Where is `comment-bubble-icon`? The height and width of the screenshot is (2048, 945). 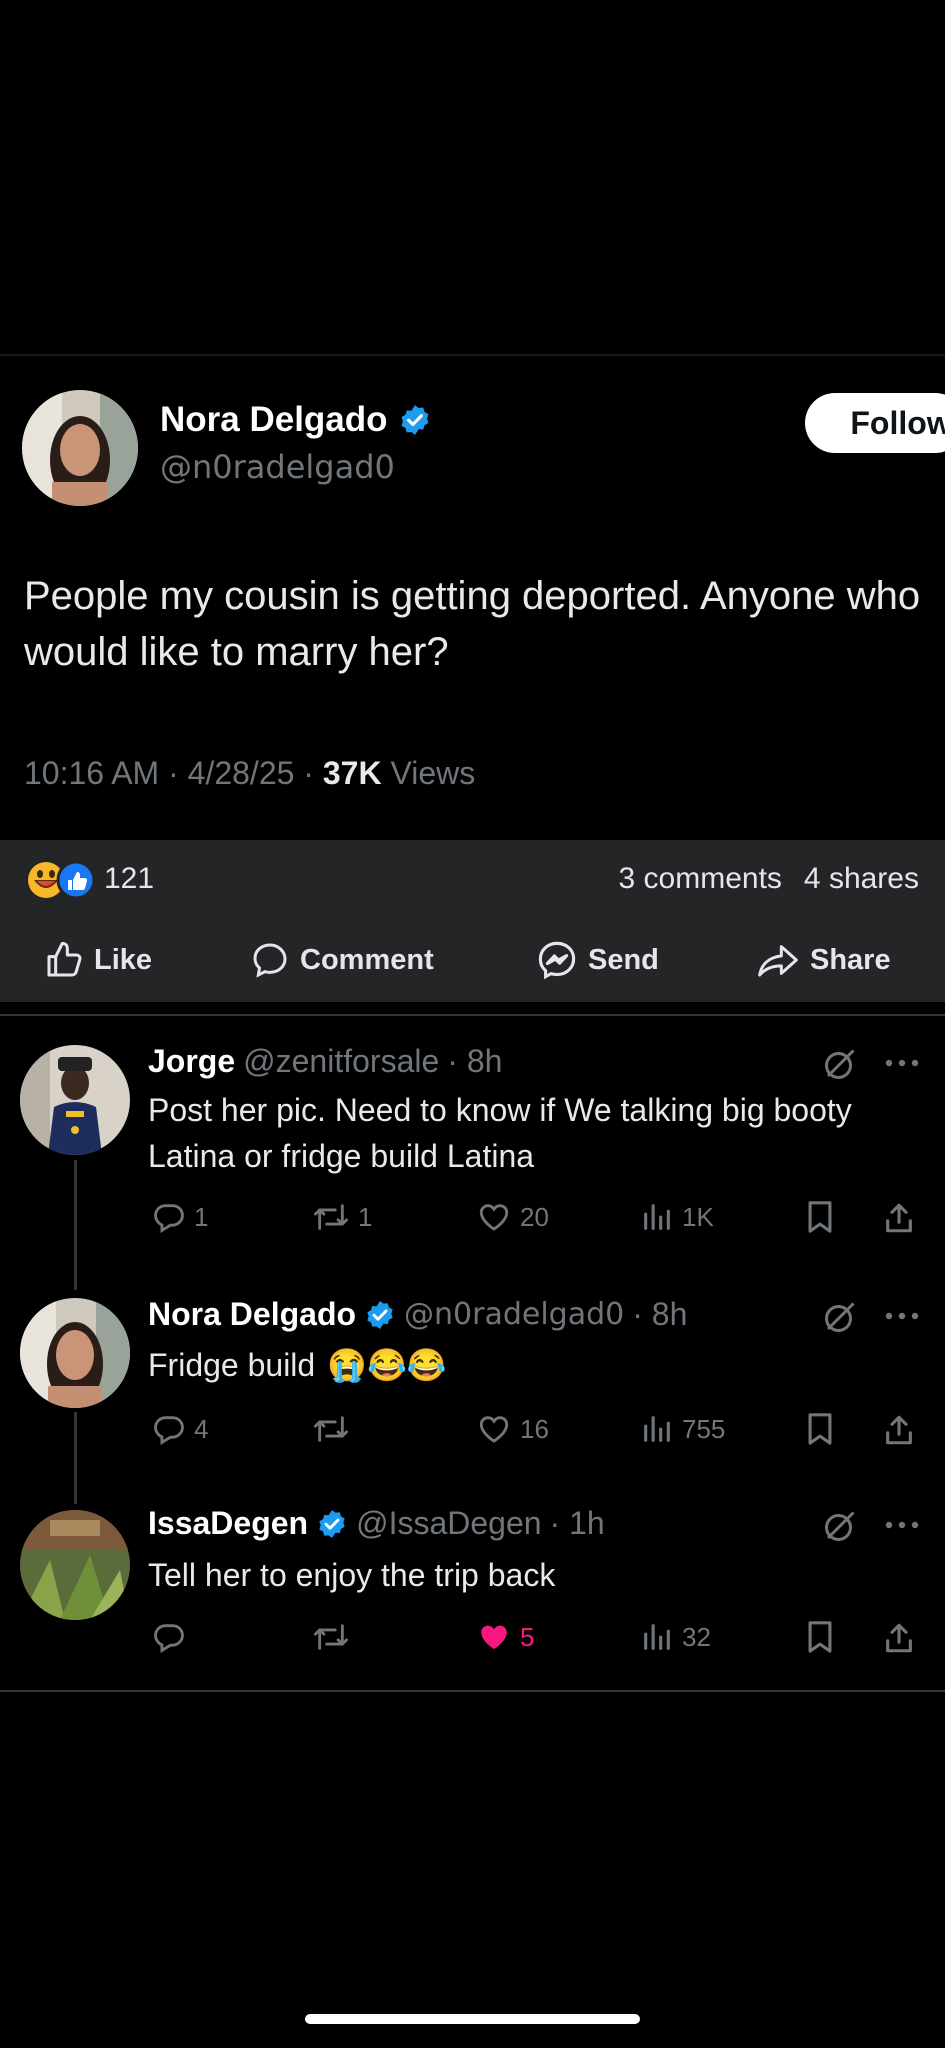
comment-bubble-icon is located at coordinates (270, 960).